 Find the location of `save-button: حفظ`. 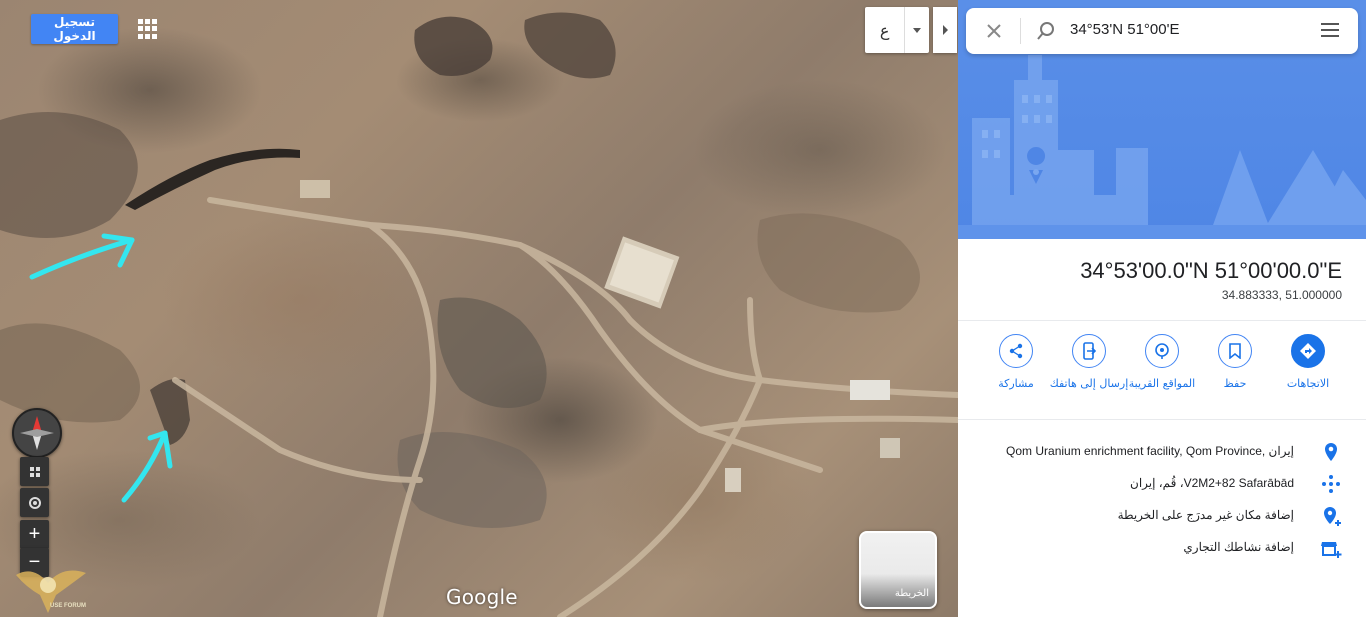

save-button: حفظ is located at coordinates (1235, 362).